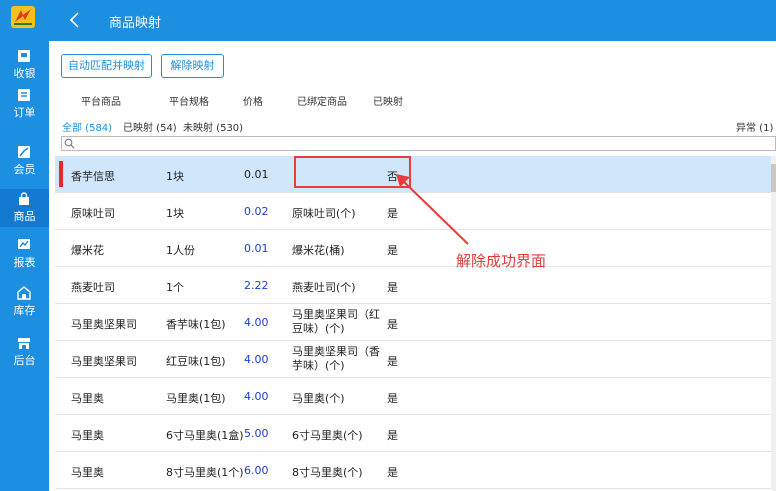 The width and height of the screenshot is (776, 491). Describe the element at coordinates (773, 323) in the screenshot. I see `list-scrollbar` at that location.